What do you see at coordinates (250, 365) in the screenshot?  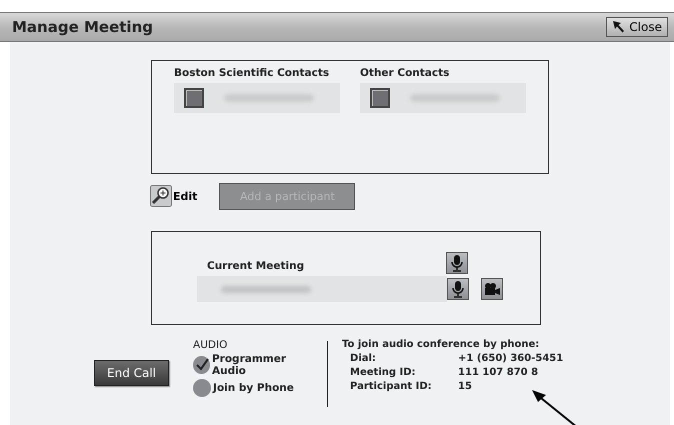 I see `radio-label: Programmer Audio` at bounding box center [250, 365].